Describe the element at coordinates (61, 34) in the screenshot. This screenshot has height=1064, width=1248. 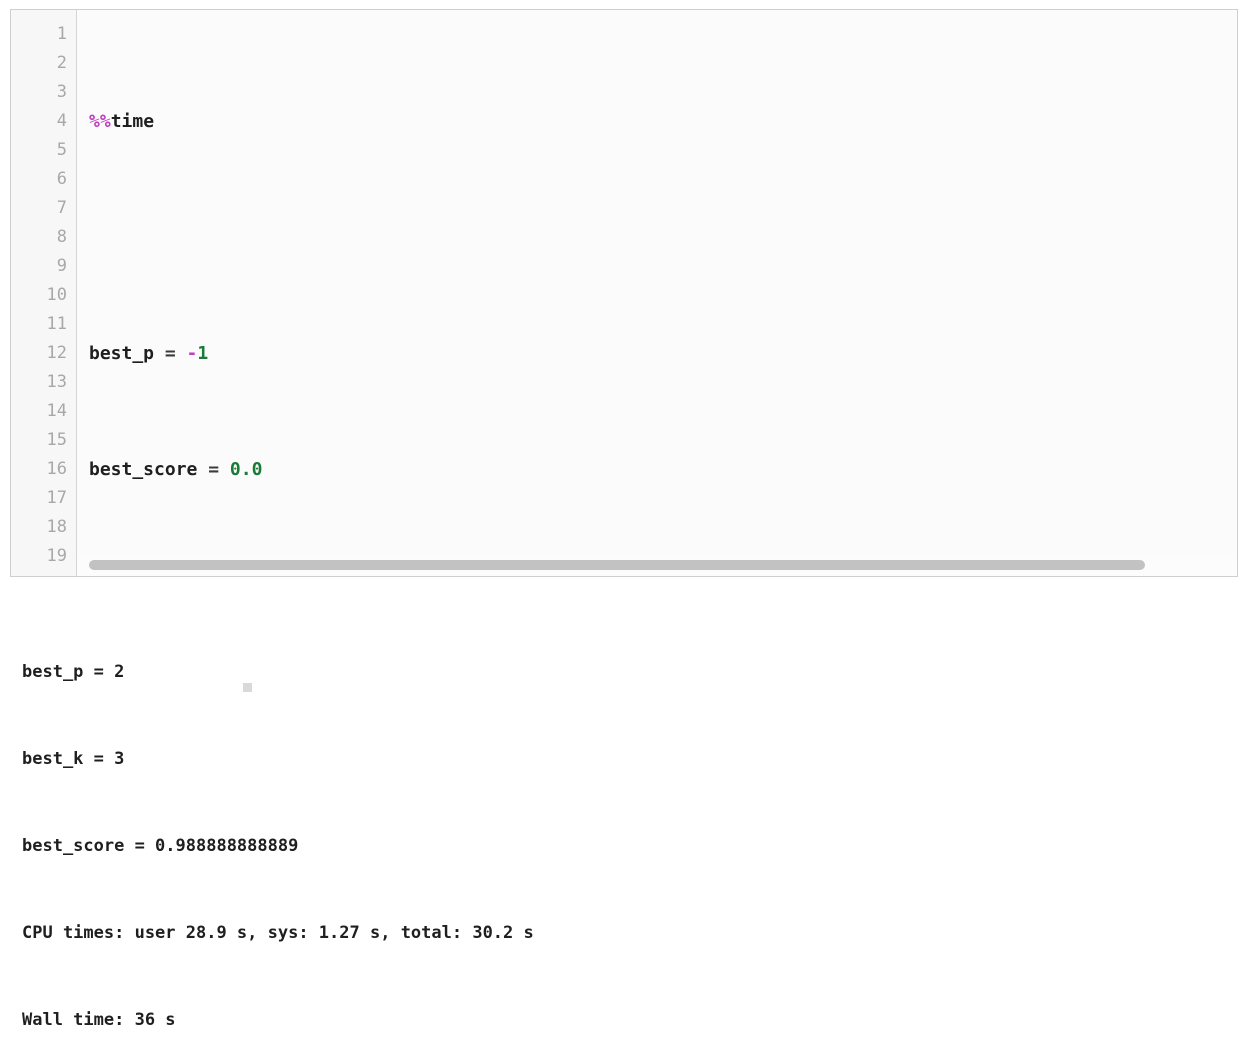
I see `line-number: 1` at that location.